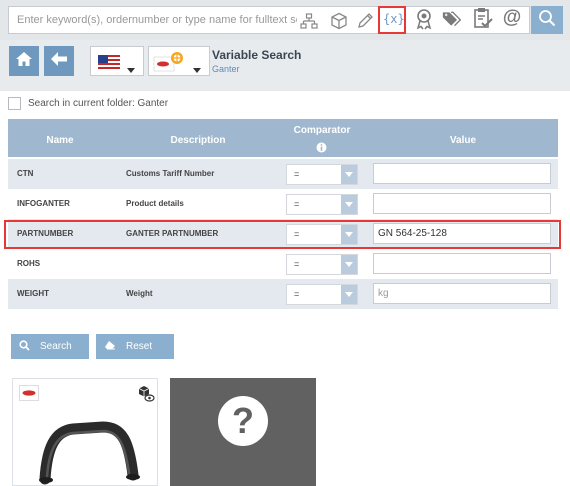 The width and height of the screenshot is (570, 486). I want to click on brand-logo-icon, so click(29, 395).